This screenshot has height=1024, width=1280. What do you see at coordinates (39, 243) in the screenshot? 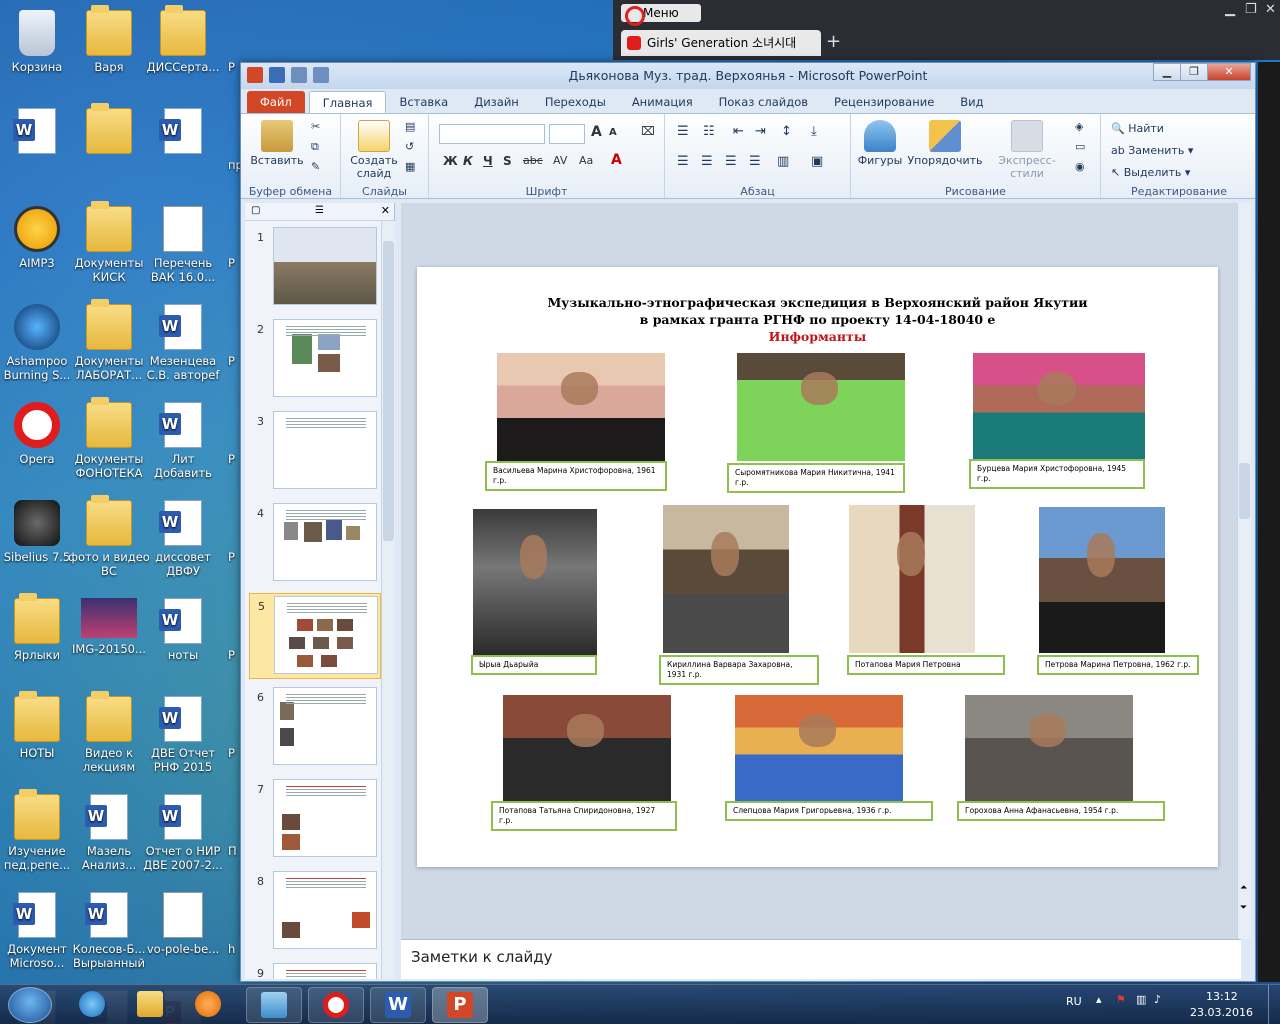
I see `desktop-icon: AIMP3` at bounding box center [39, 243].